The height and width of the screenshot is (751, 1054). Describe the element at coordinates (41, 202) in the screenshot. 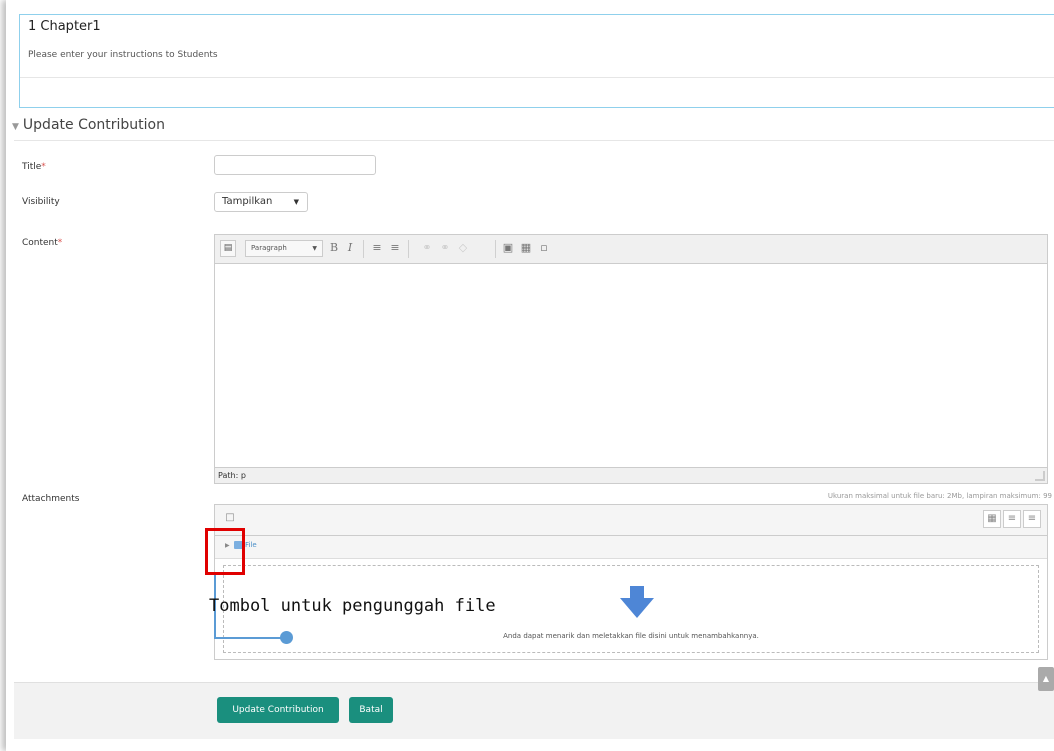

I see `visibility-label: Visibility` at that location.